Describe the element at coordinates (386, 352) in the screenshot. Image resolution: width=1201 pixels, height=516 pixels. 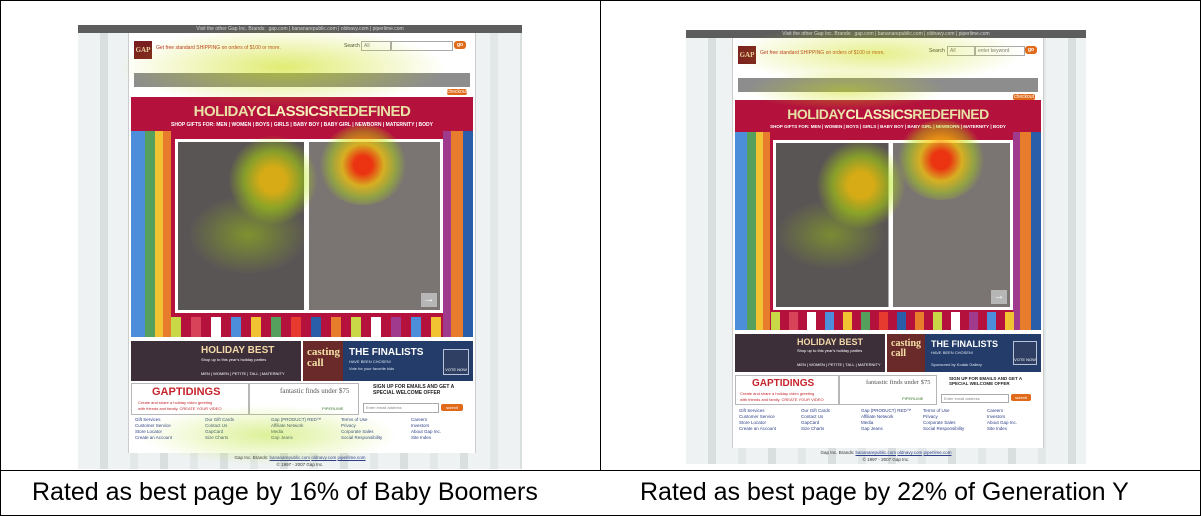
I see `finalists-title: THE FINALISTS` at that location.